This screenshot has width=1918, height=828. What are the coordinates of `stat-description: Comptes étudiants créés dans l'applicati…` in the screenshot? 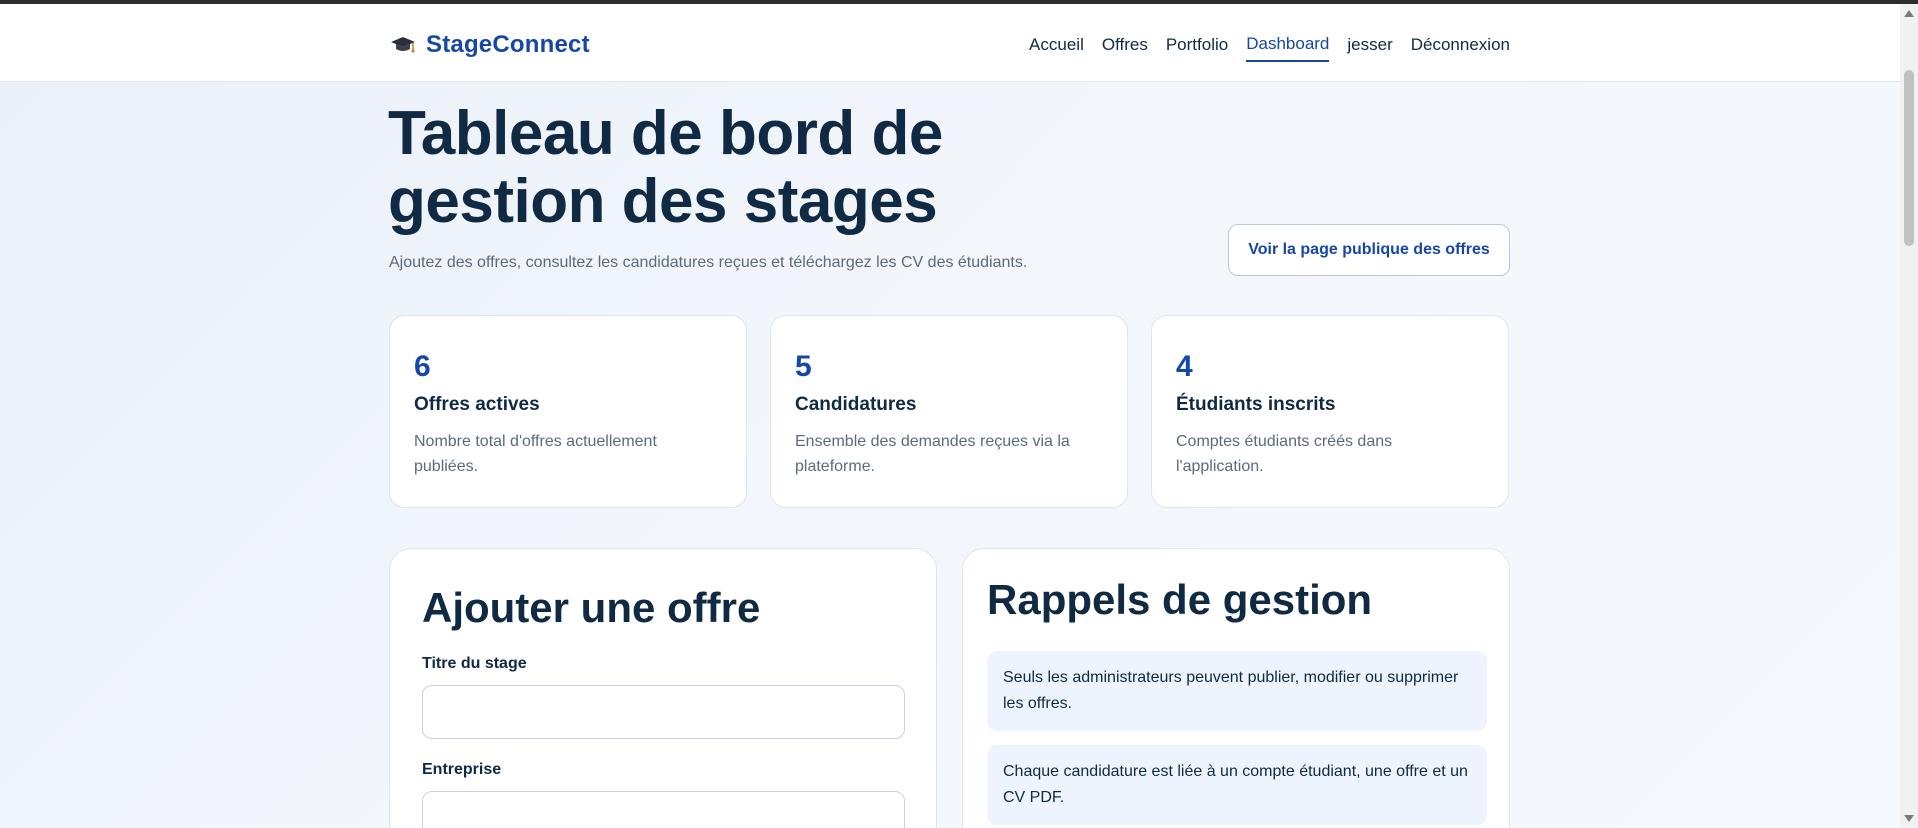 It's located at (1284, 454).